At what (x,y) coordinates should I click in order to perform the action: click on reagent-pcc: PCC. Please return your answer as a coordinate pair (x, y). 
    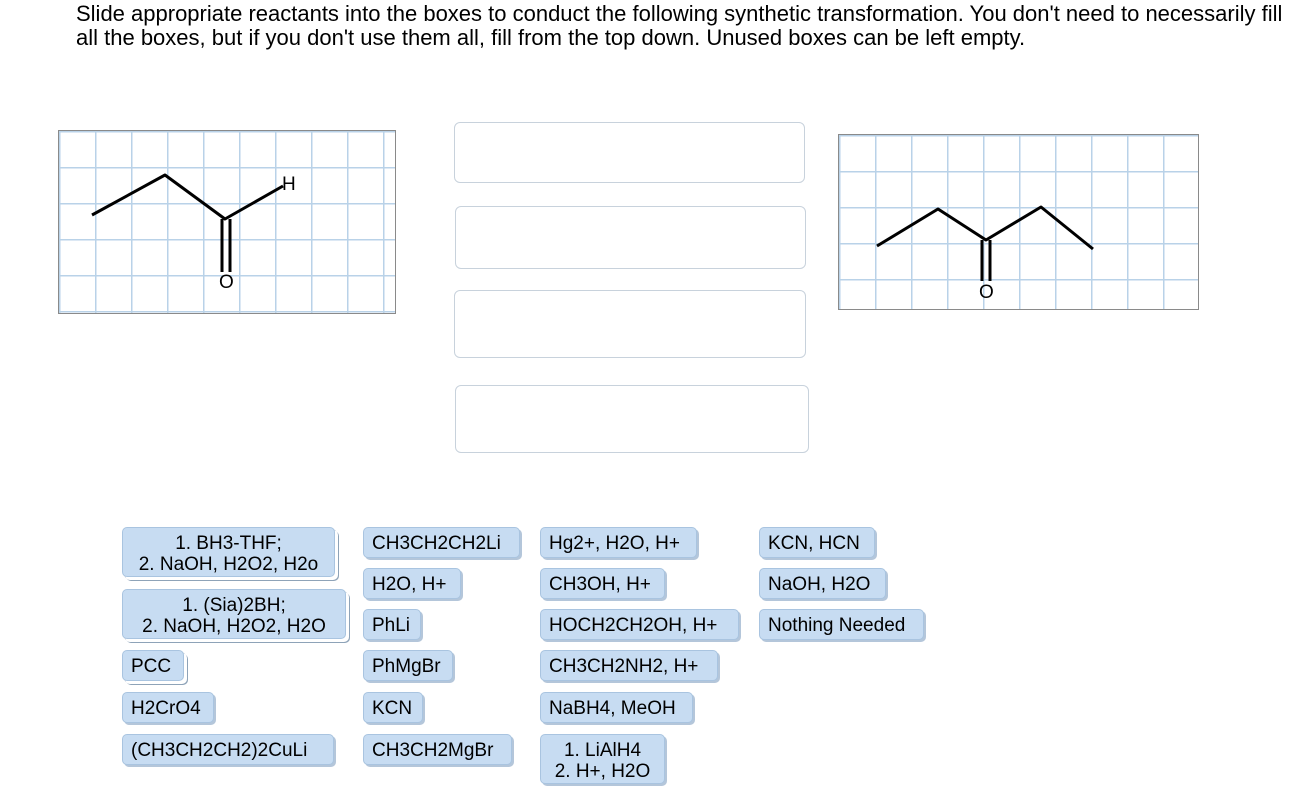
    Looking at the image, I should click on (153, 665).